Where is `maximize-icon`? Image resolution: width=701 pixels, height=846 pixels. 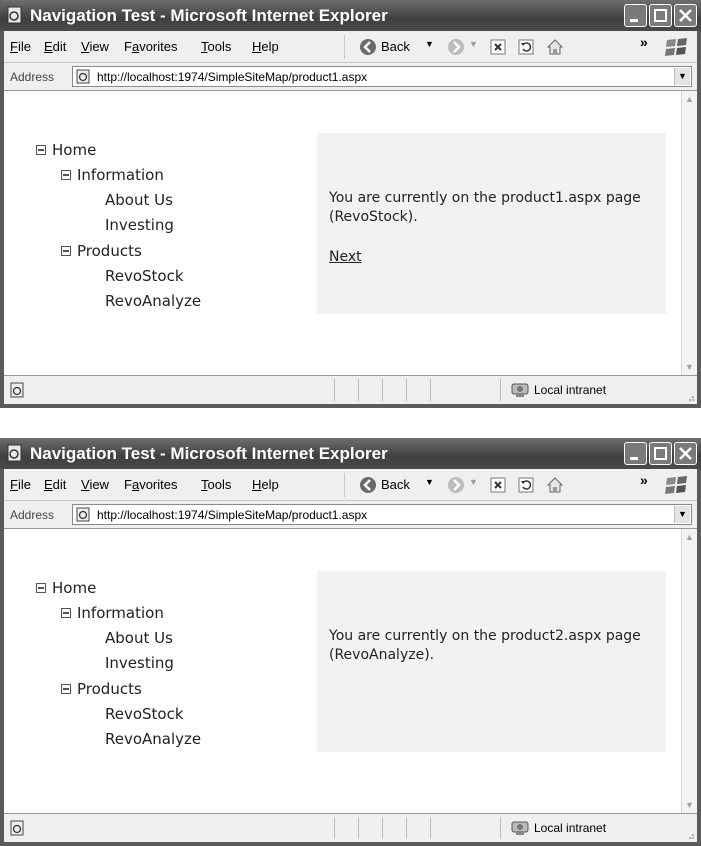
maximize-icon is located at coordinates (660, 15).